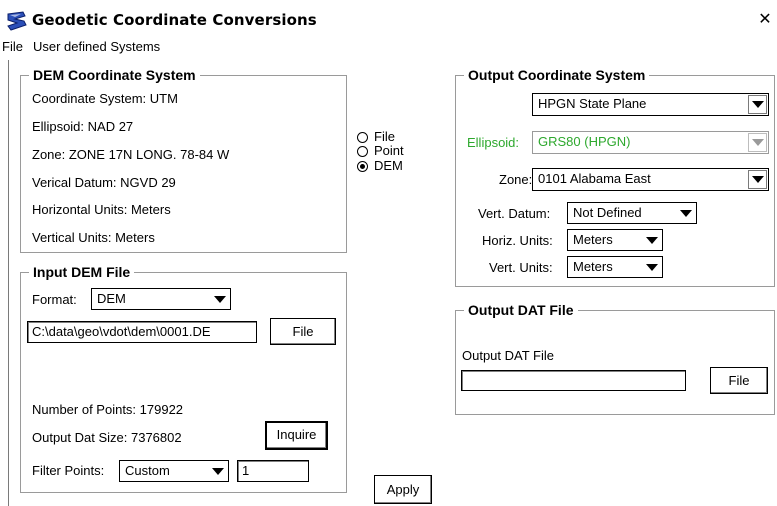  I want to click on dem-vertical-units-value: Vertical Units: Meters, so click(93, 237).